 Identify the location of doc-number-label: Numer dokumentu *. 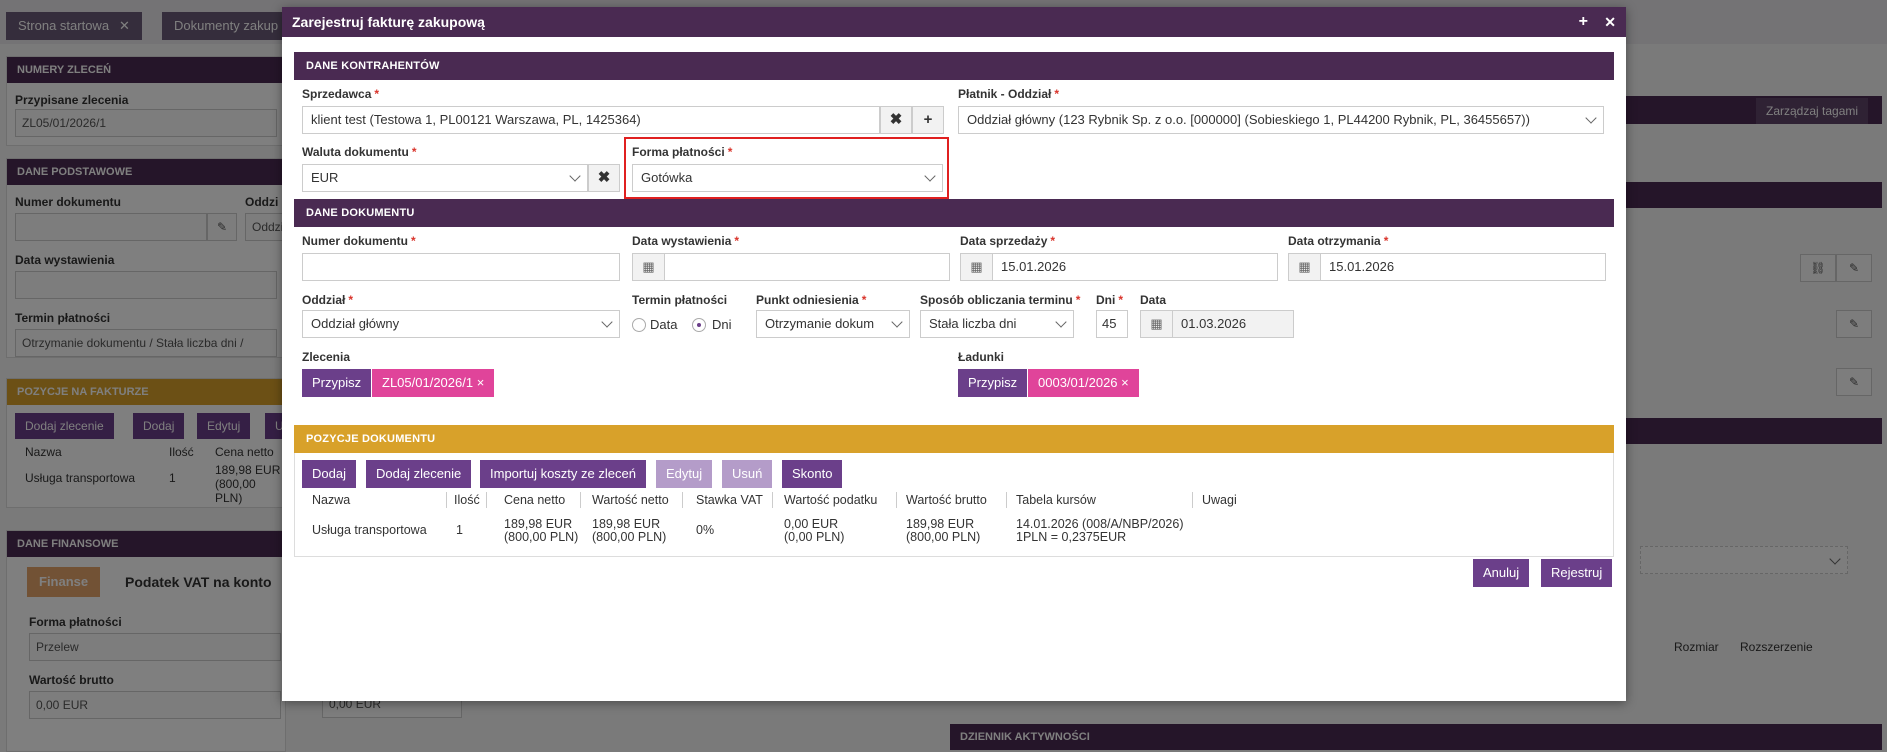
(359, 241).